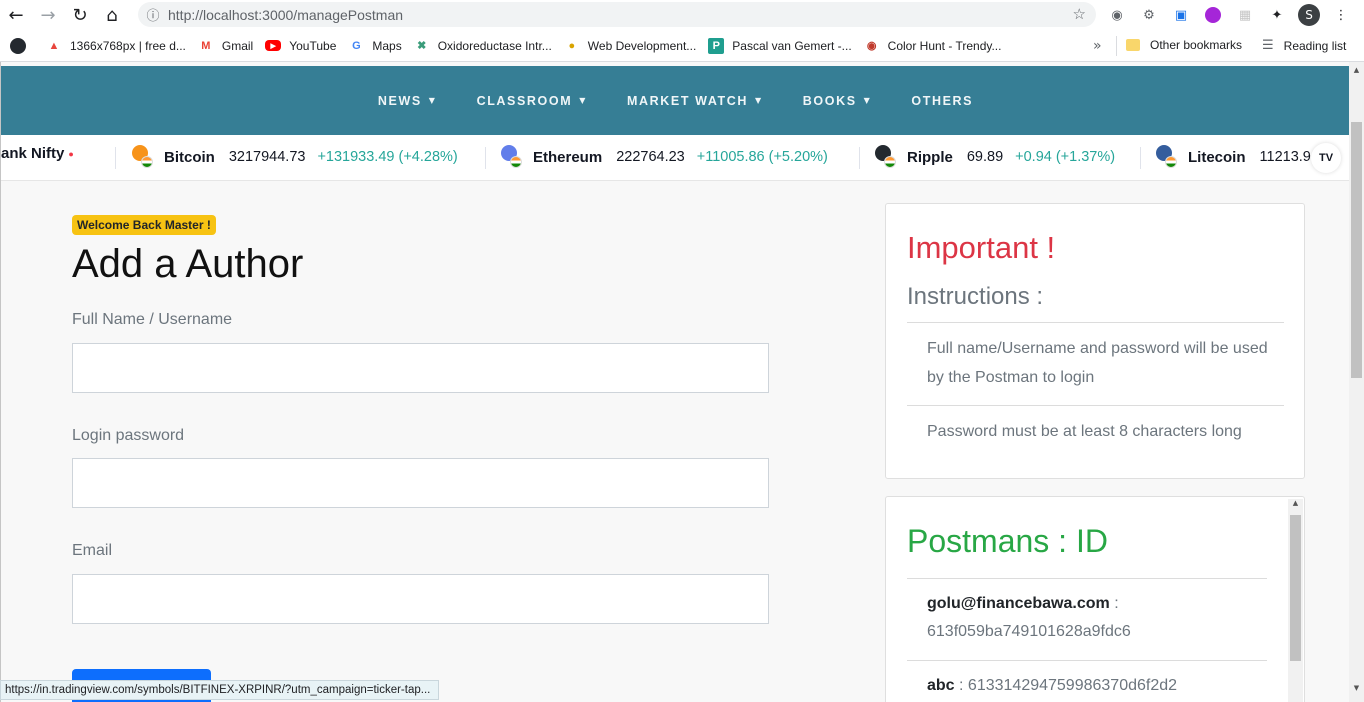 The height and width of the screenshot is (702, 1364). I want to click on postmans-scrollbar: ▲, so click(1295, 600).